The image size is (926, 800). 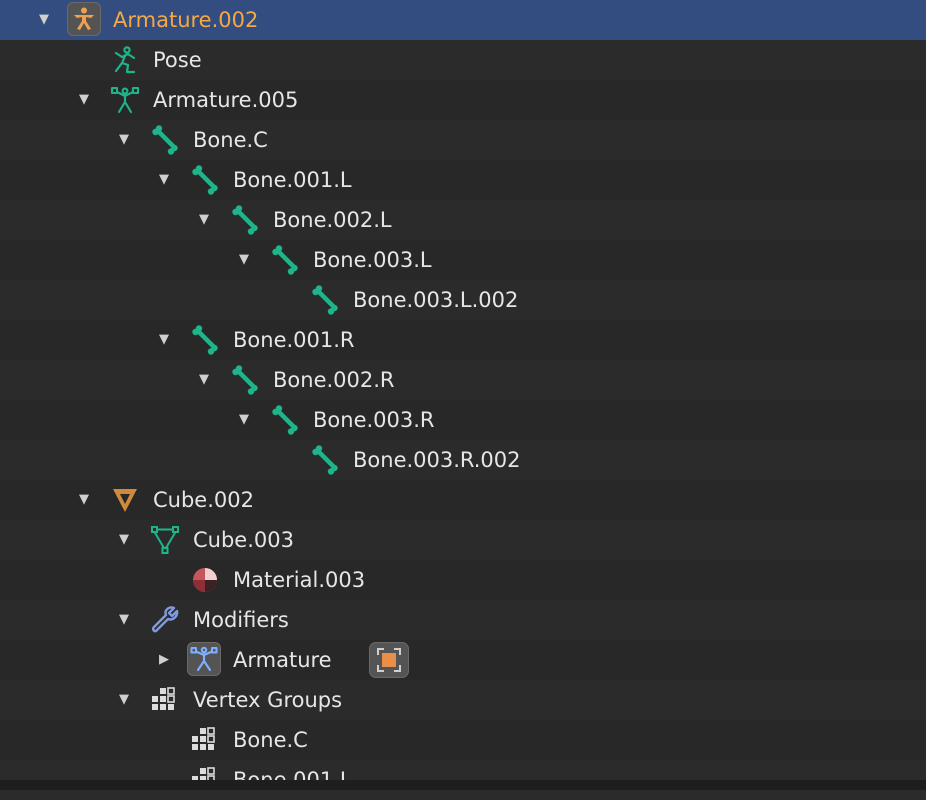 I want to click on mesh-data-icon, so click(x=165, y=540).